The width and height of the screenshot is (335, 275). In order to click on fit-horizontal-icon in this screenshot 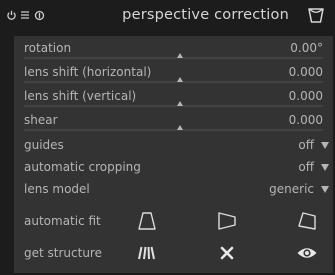, I will do `click(227, 221)`.